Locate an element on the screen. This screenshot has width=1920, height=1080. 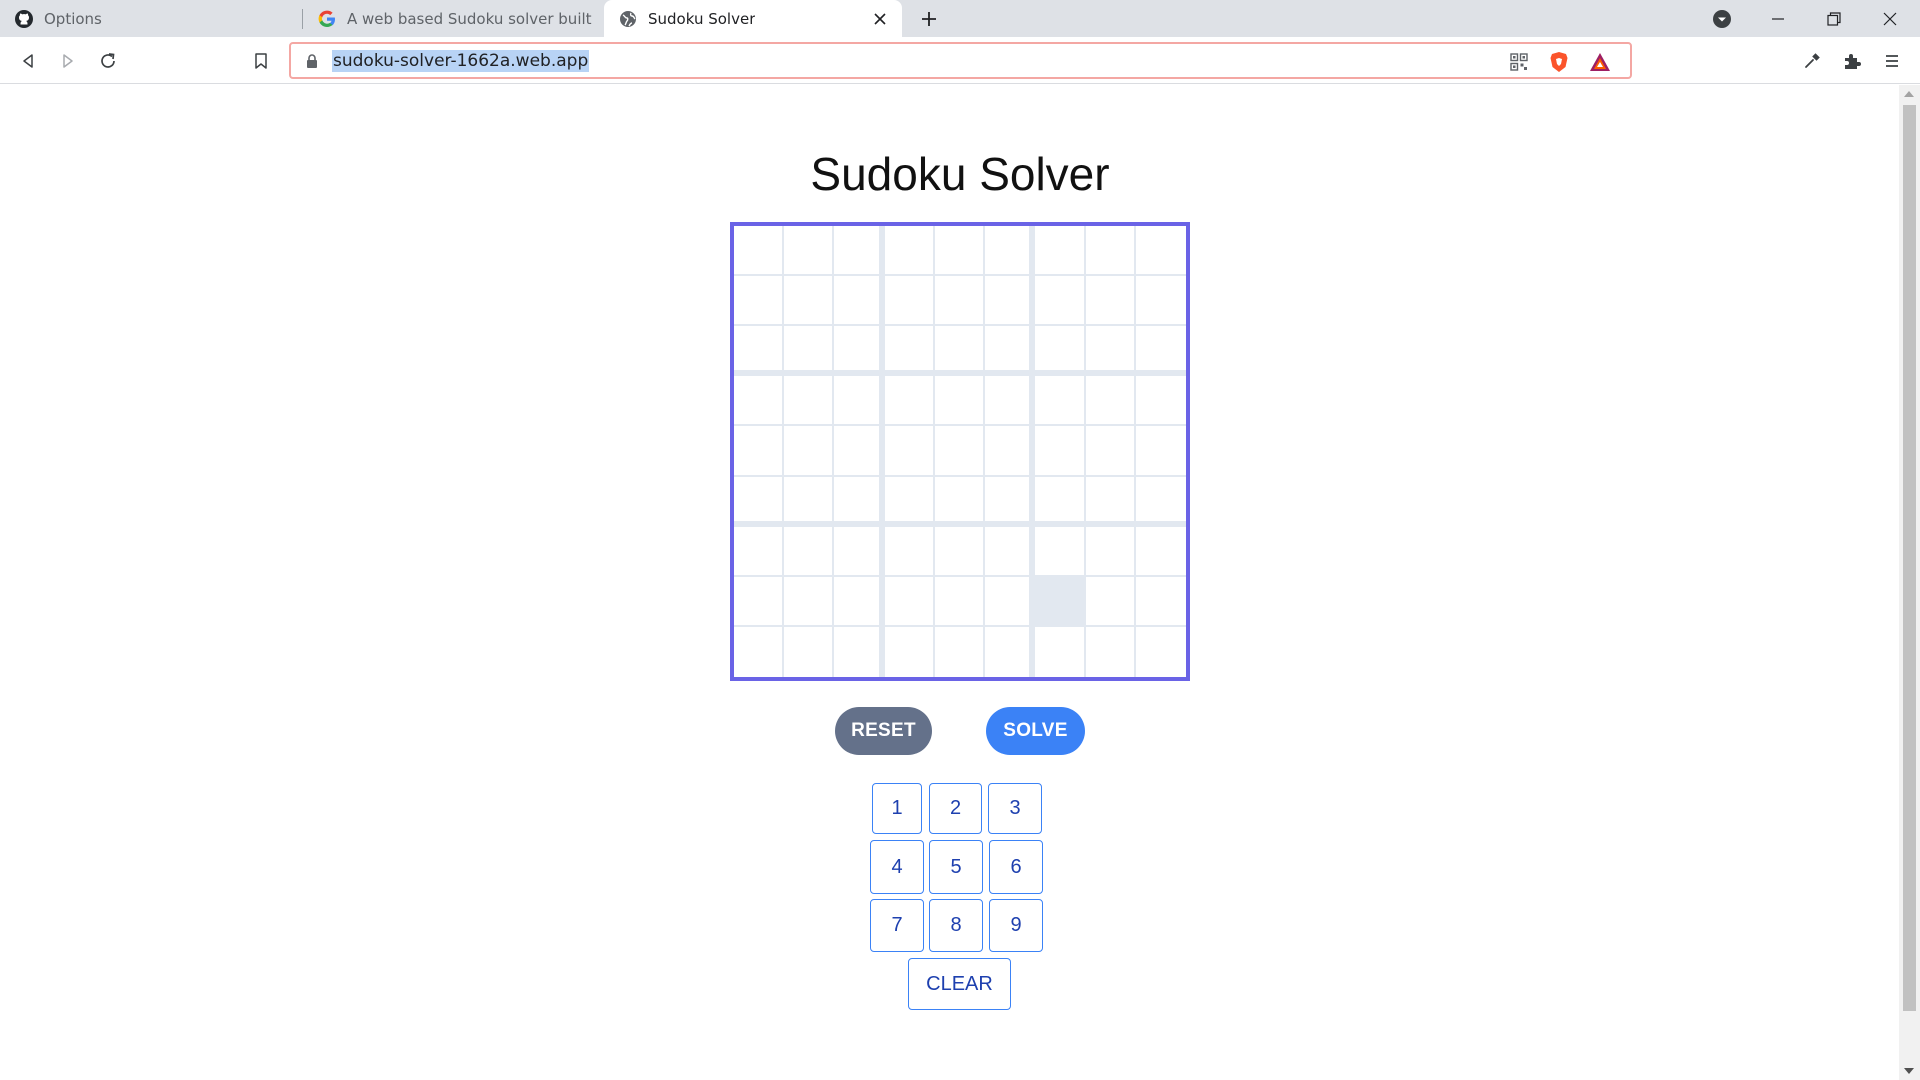
close-window-icon is located at coordinates (1890, 18).